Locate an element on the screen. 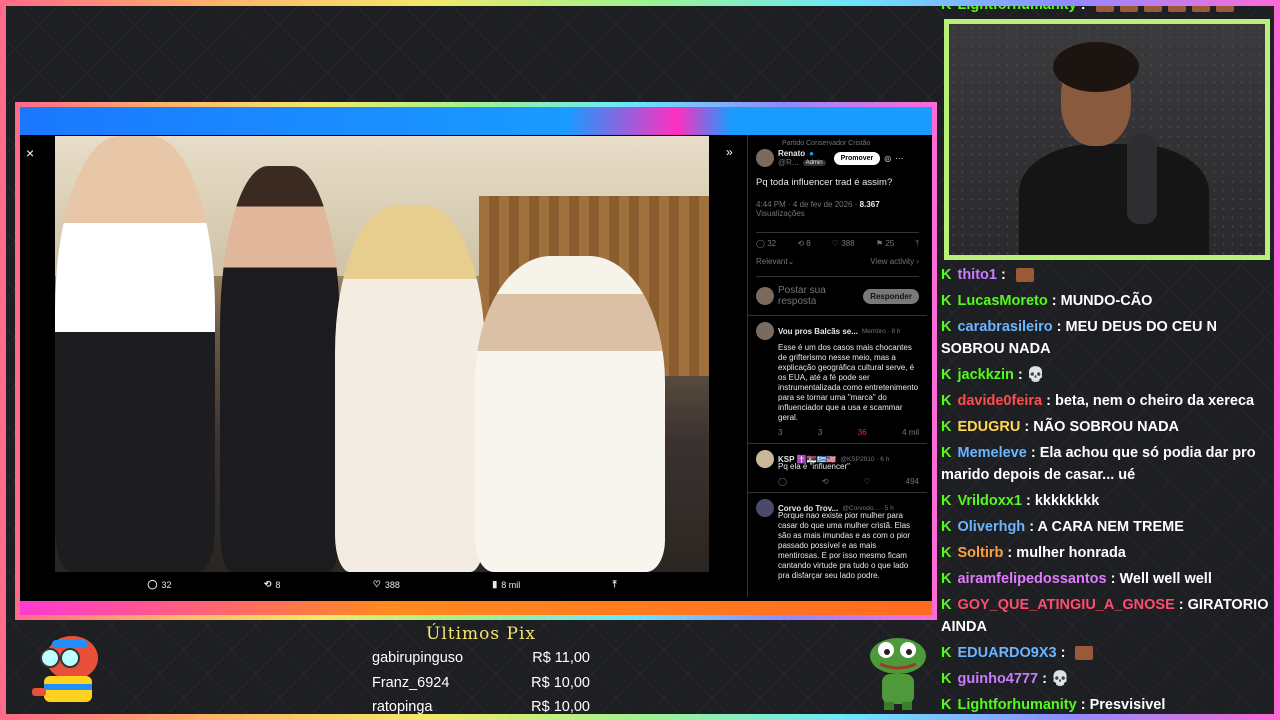 The height and width of the screenshot is (720, 1280). grok-icon: ◎ is located at coordinates (887, 158).